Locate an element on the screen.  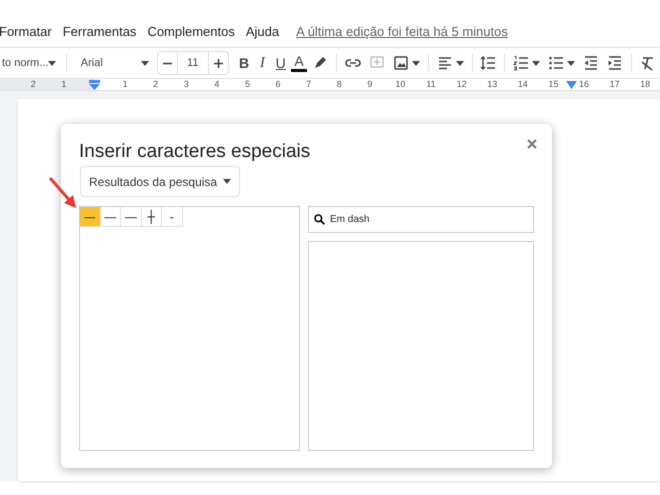
ruler-number: 13 is located at coordinates (492, 84).